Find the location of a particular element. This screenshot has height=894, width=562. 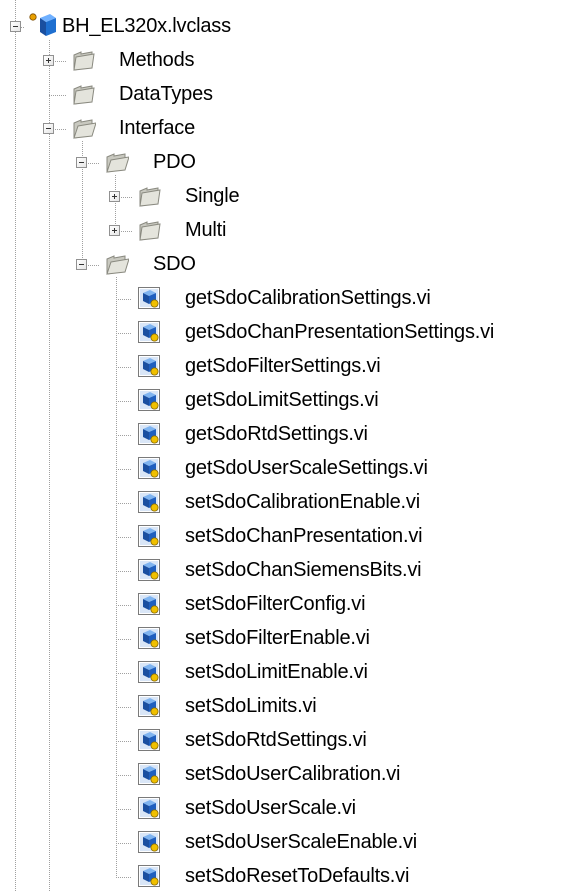

tree-node-vi: getSdoUserScaleSettings.vi is located at coordinates (280, 469).